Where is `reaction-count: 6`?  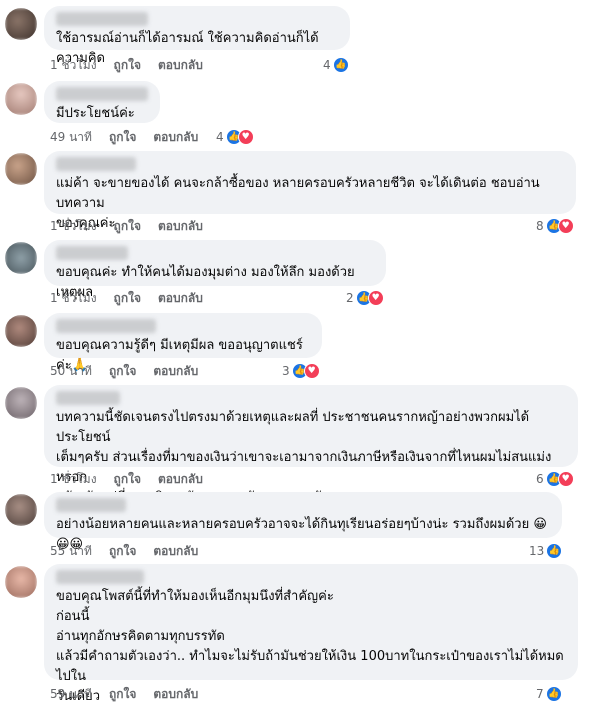 reaction-count: 6 is located at coordinates (540, 479).